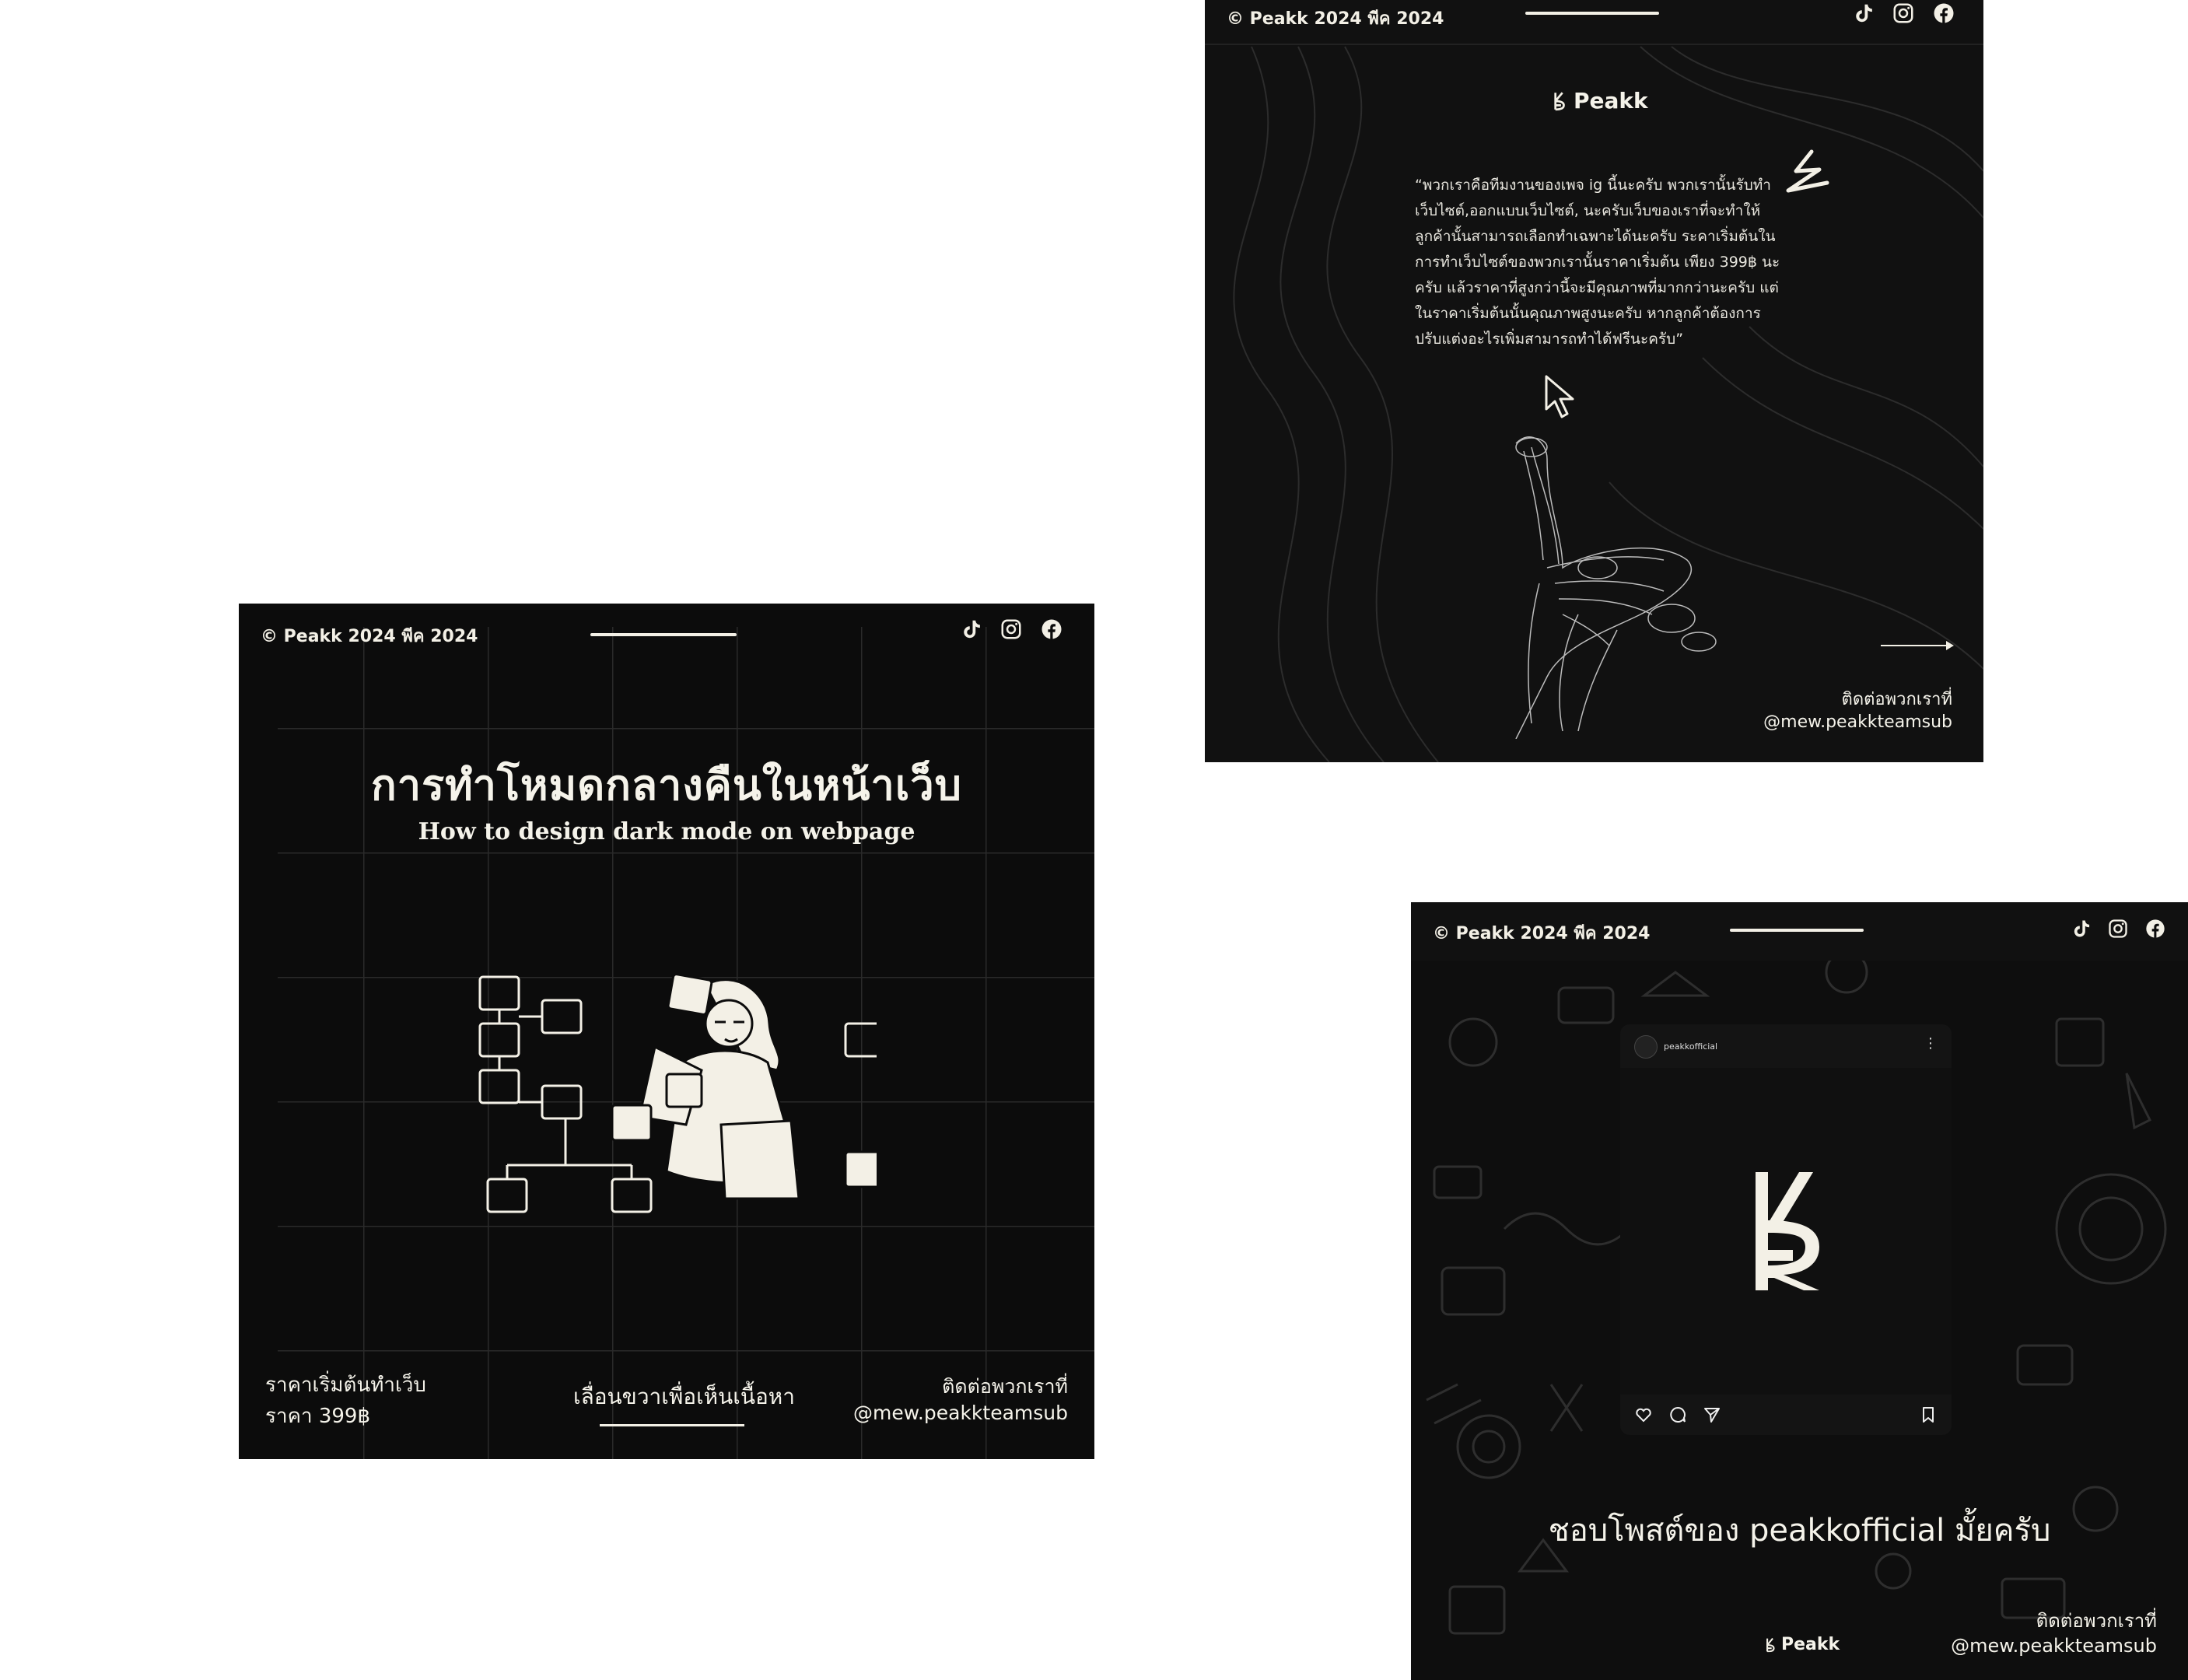 The height and width of the screenshot is (1680, 2188). What do you see at coordinates (345, 1401) in the screenshot?
I see `price-info: ราคาเริ่มต้นทำเว็บ ราคา 399฿` at bounding box center [345, 1401].